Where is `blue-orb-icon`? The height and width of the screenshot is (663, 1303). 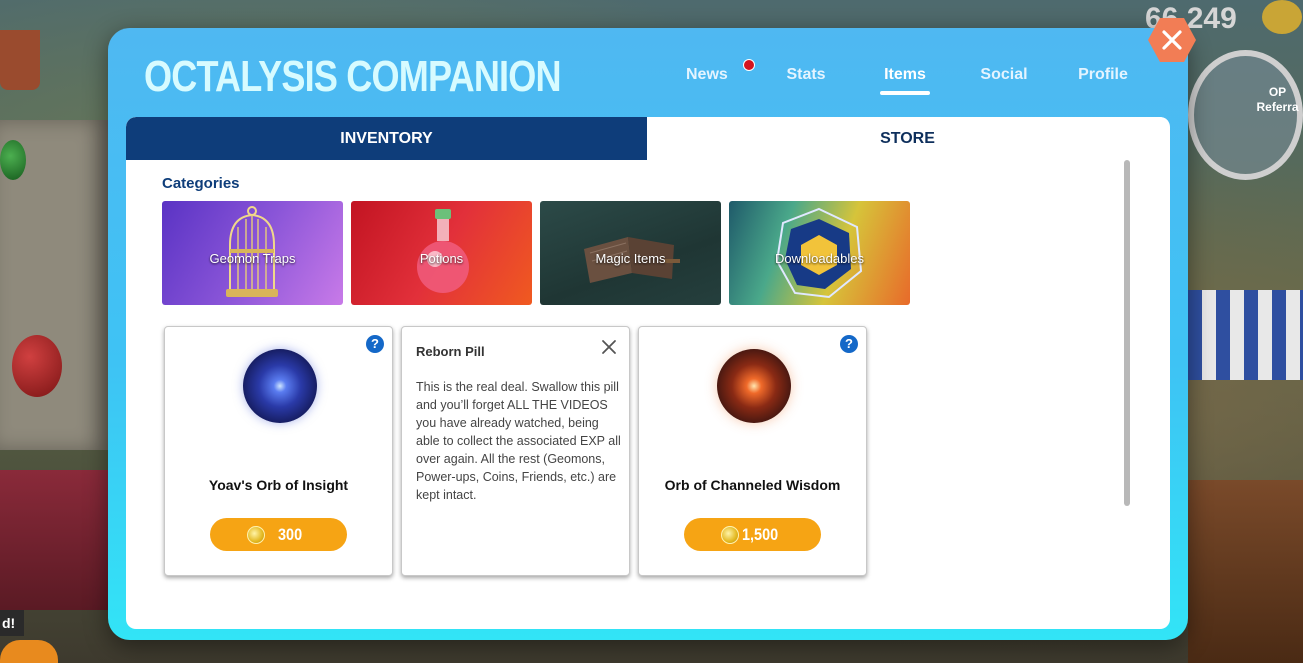
blue-orb-icon is located at coordinates (280, 386).